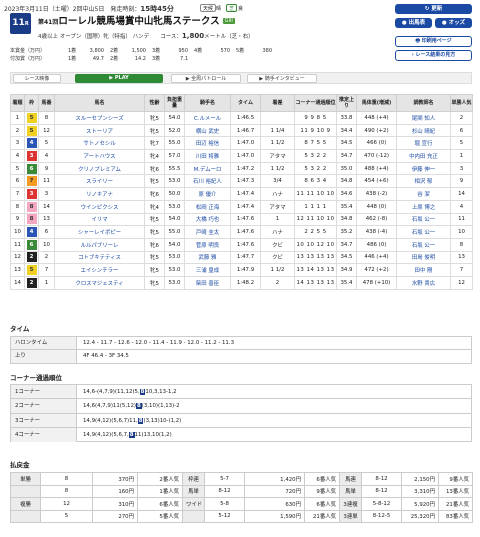 This screenshot has height=537, width=480. What do you see at coordinates (174, 232) in the screenshot?
I see `table-cell: 55.0` at bounding box center [174, 232].